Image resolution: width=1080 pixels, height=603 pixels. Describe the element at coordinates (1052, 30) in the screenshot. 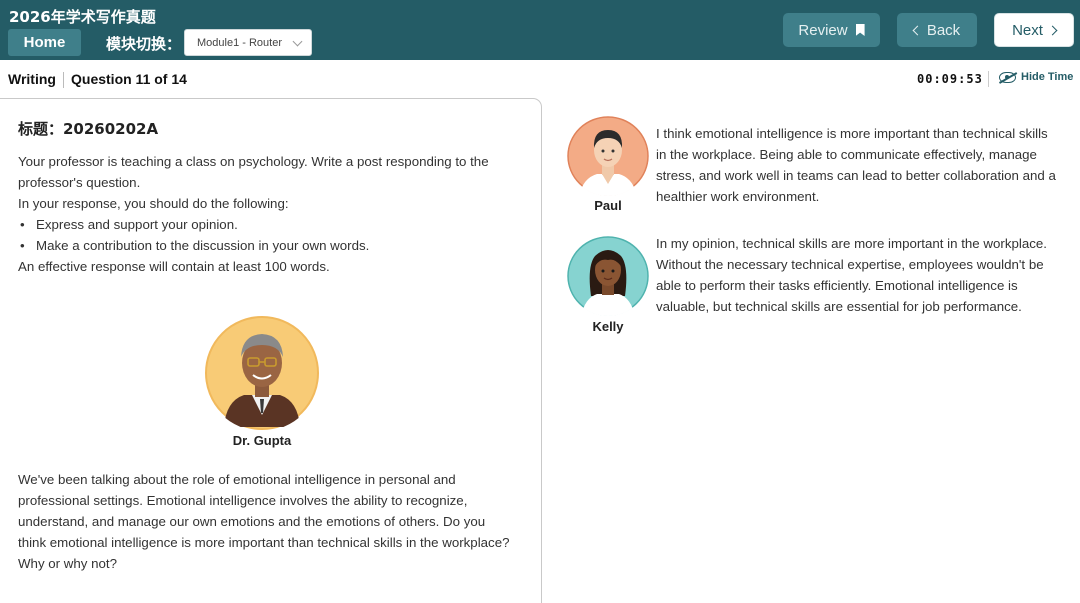

I see `chevron-right-icon` at that location.